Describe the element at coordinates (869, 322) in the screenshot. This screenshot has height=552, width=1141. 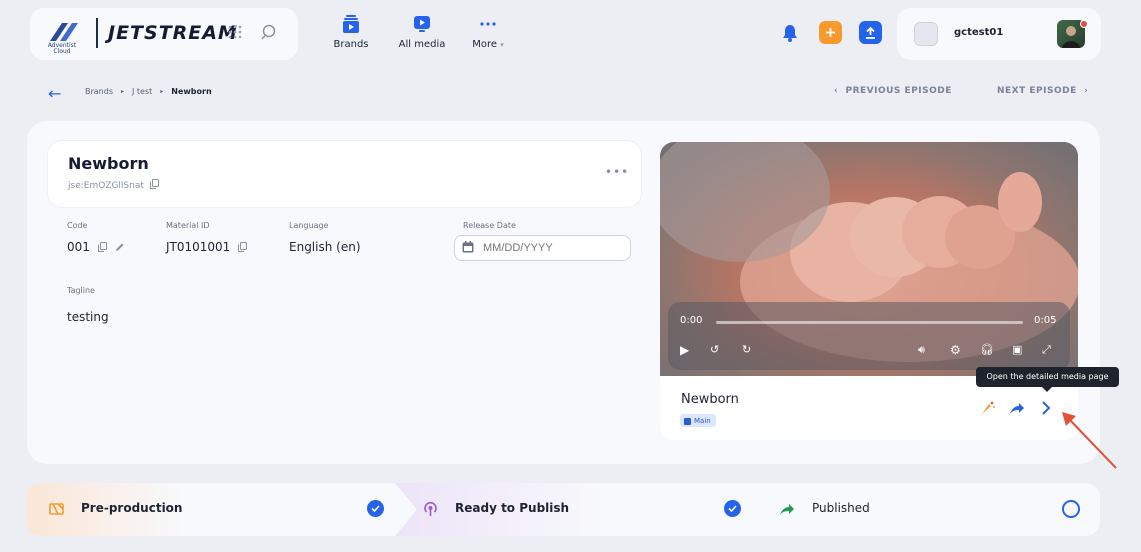
I see `video-progress-bar` at that location.